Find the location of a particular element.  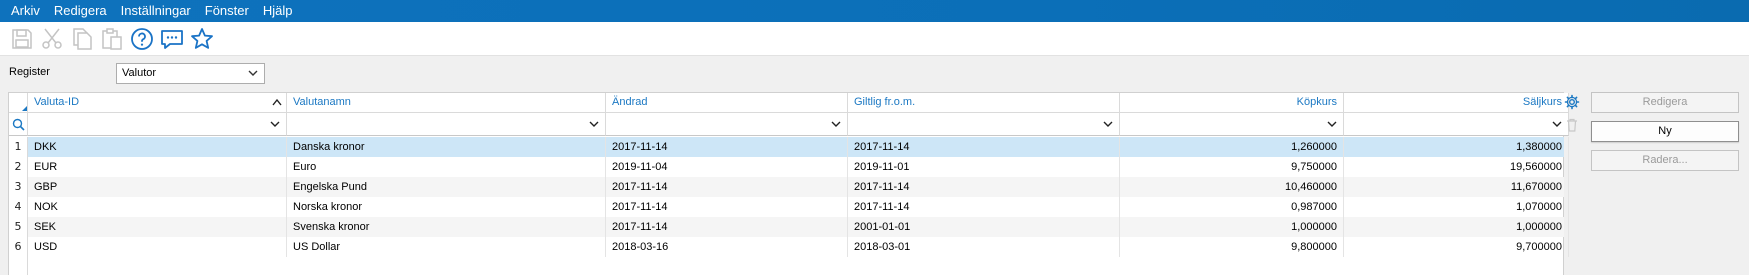

column-header-kopkurs: Köpkurs is located at coordinates (1232, 103).